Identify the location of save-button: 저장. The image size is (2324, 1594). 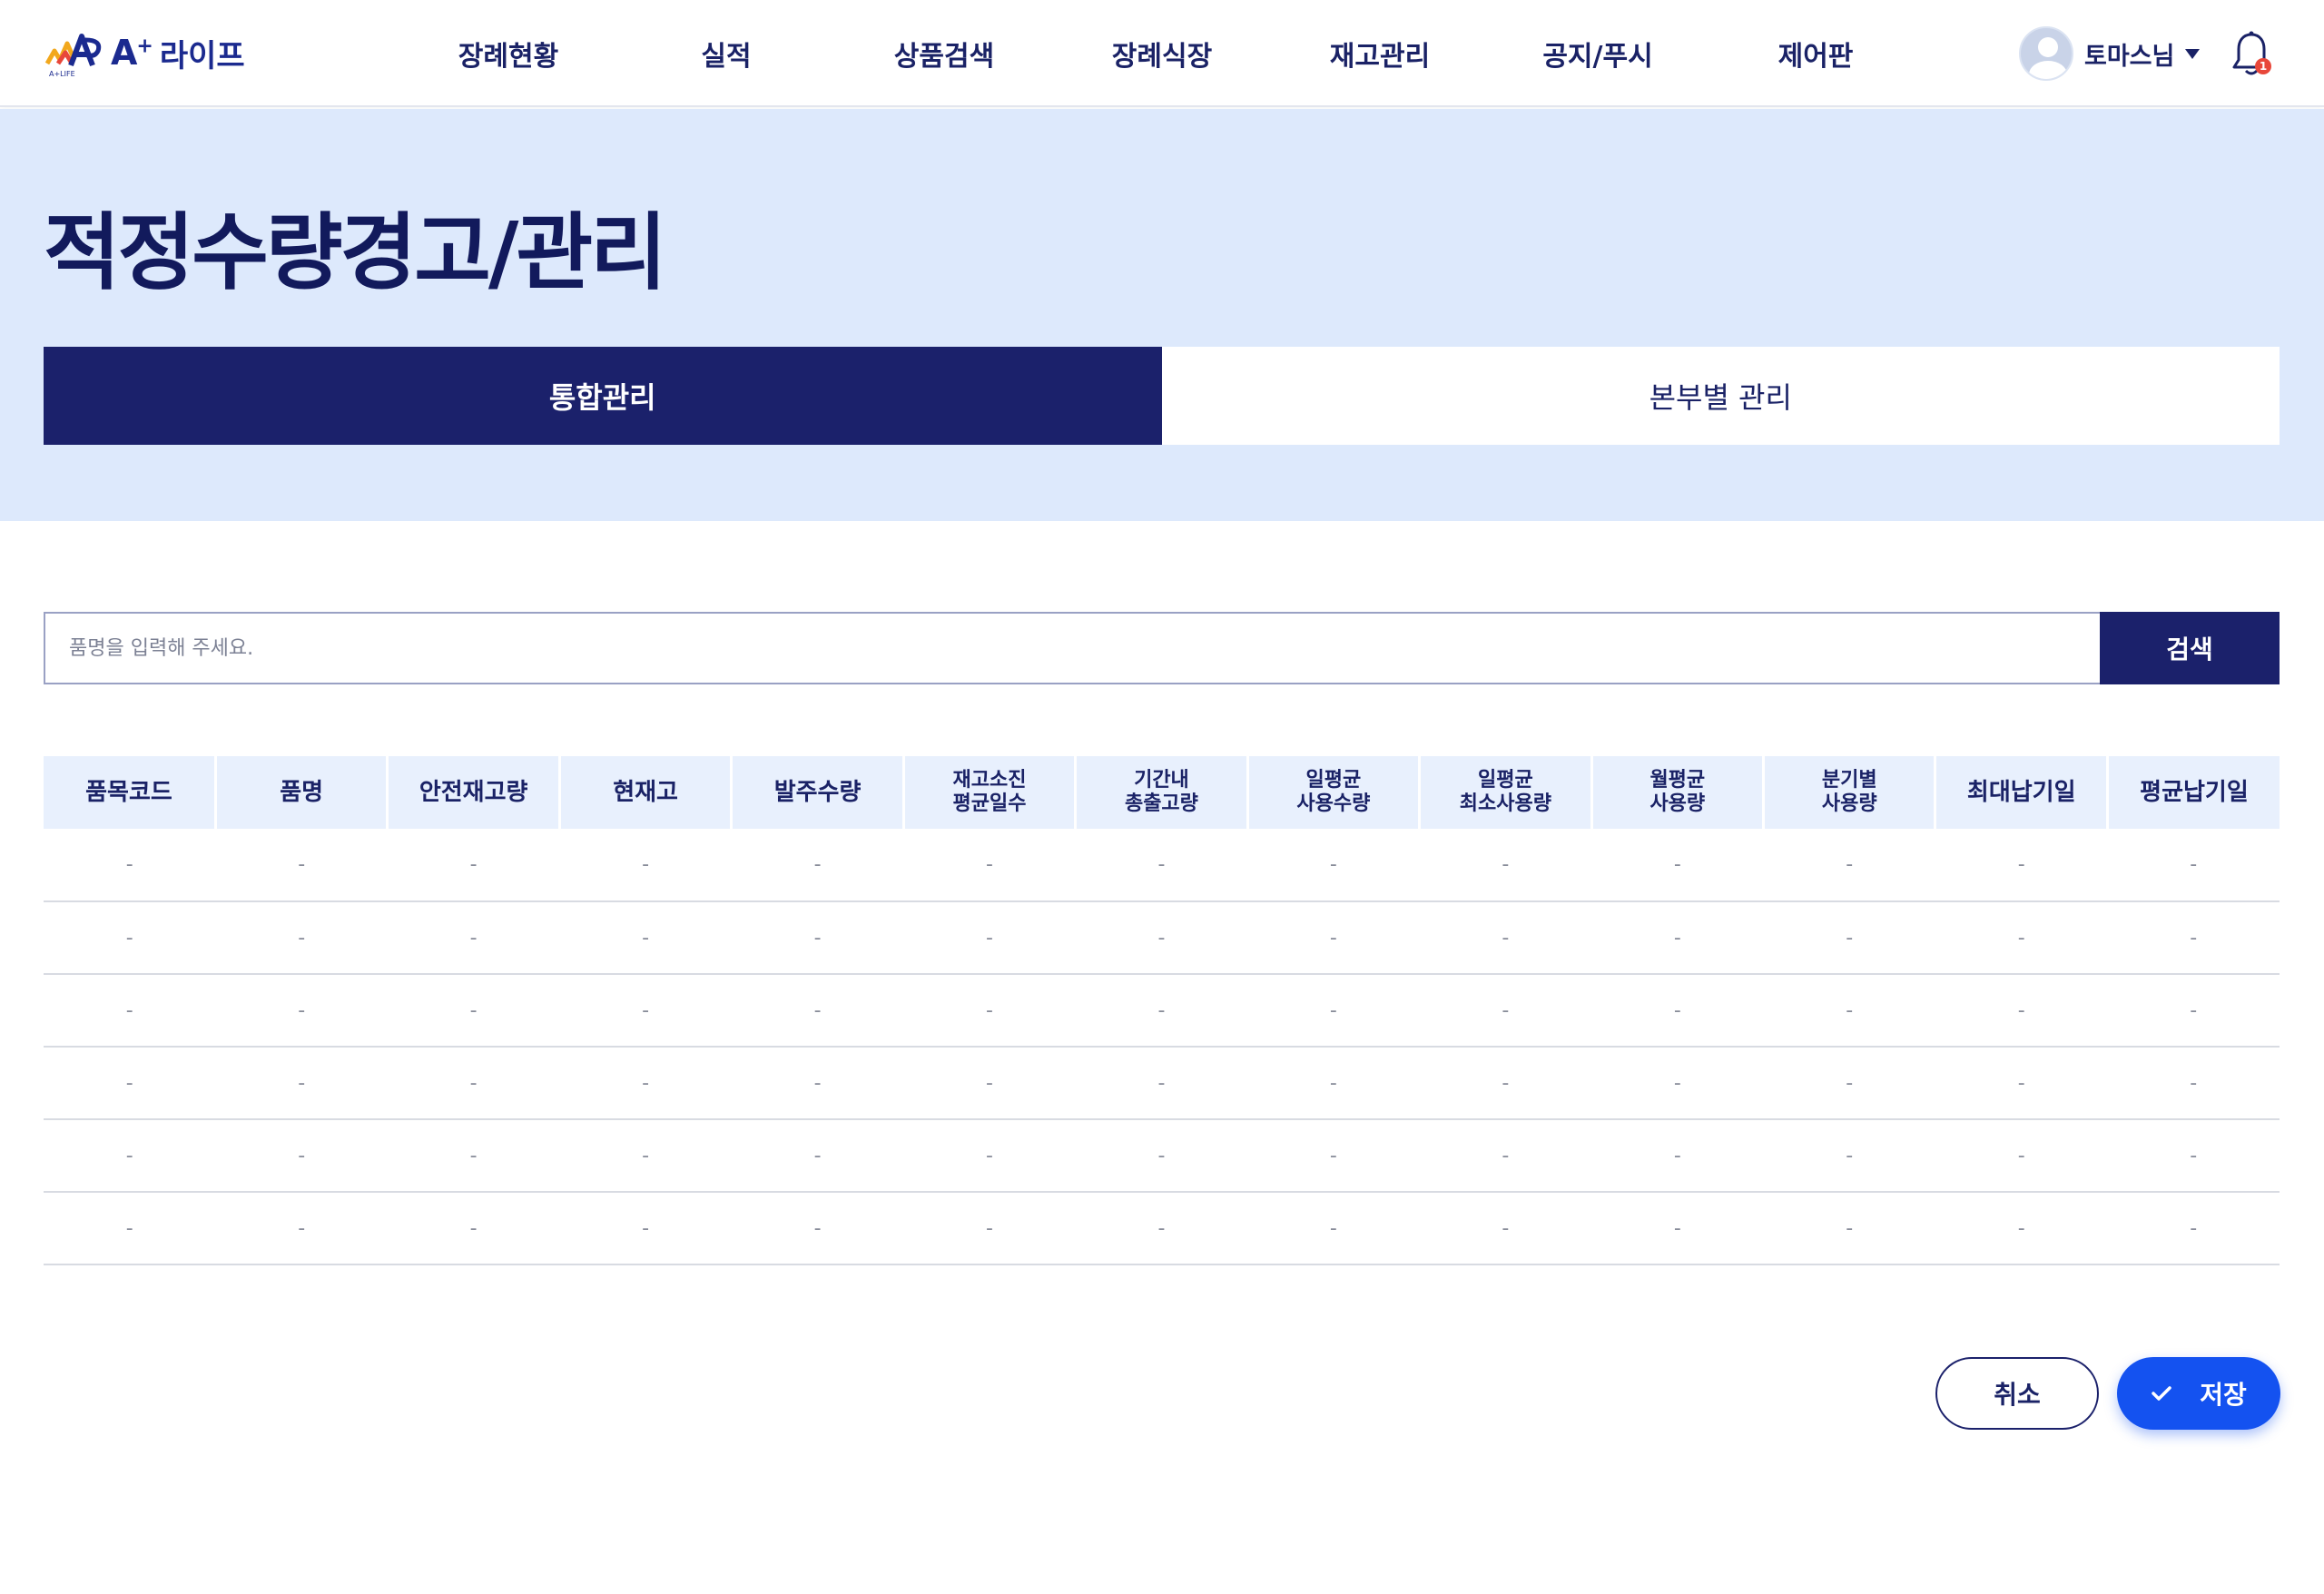
(2198, 1393).